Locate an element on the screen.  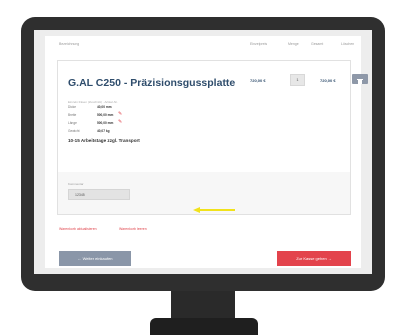
spec-value-length: 500,00 mm is located at coordinates (105, 123).